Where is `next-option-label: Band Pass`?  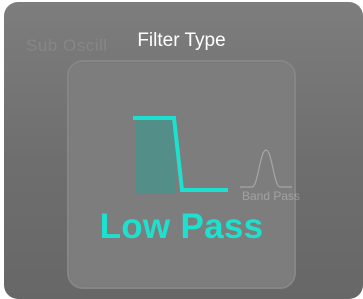 next-option-label: Band Pass is located at coordinates (271, 196).